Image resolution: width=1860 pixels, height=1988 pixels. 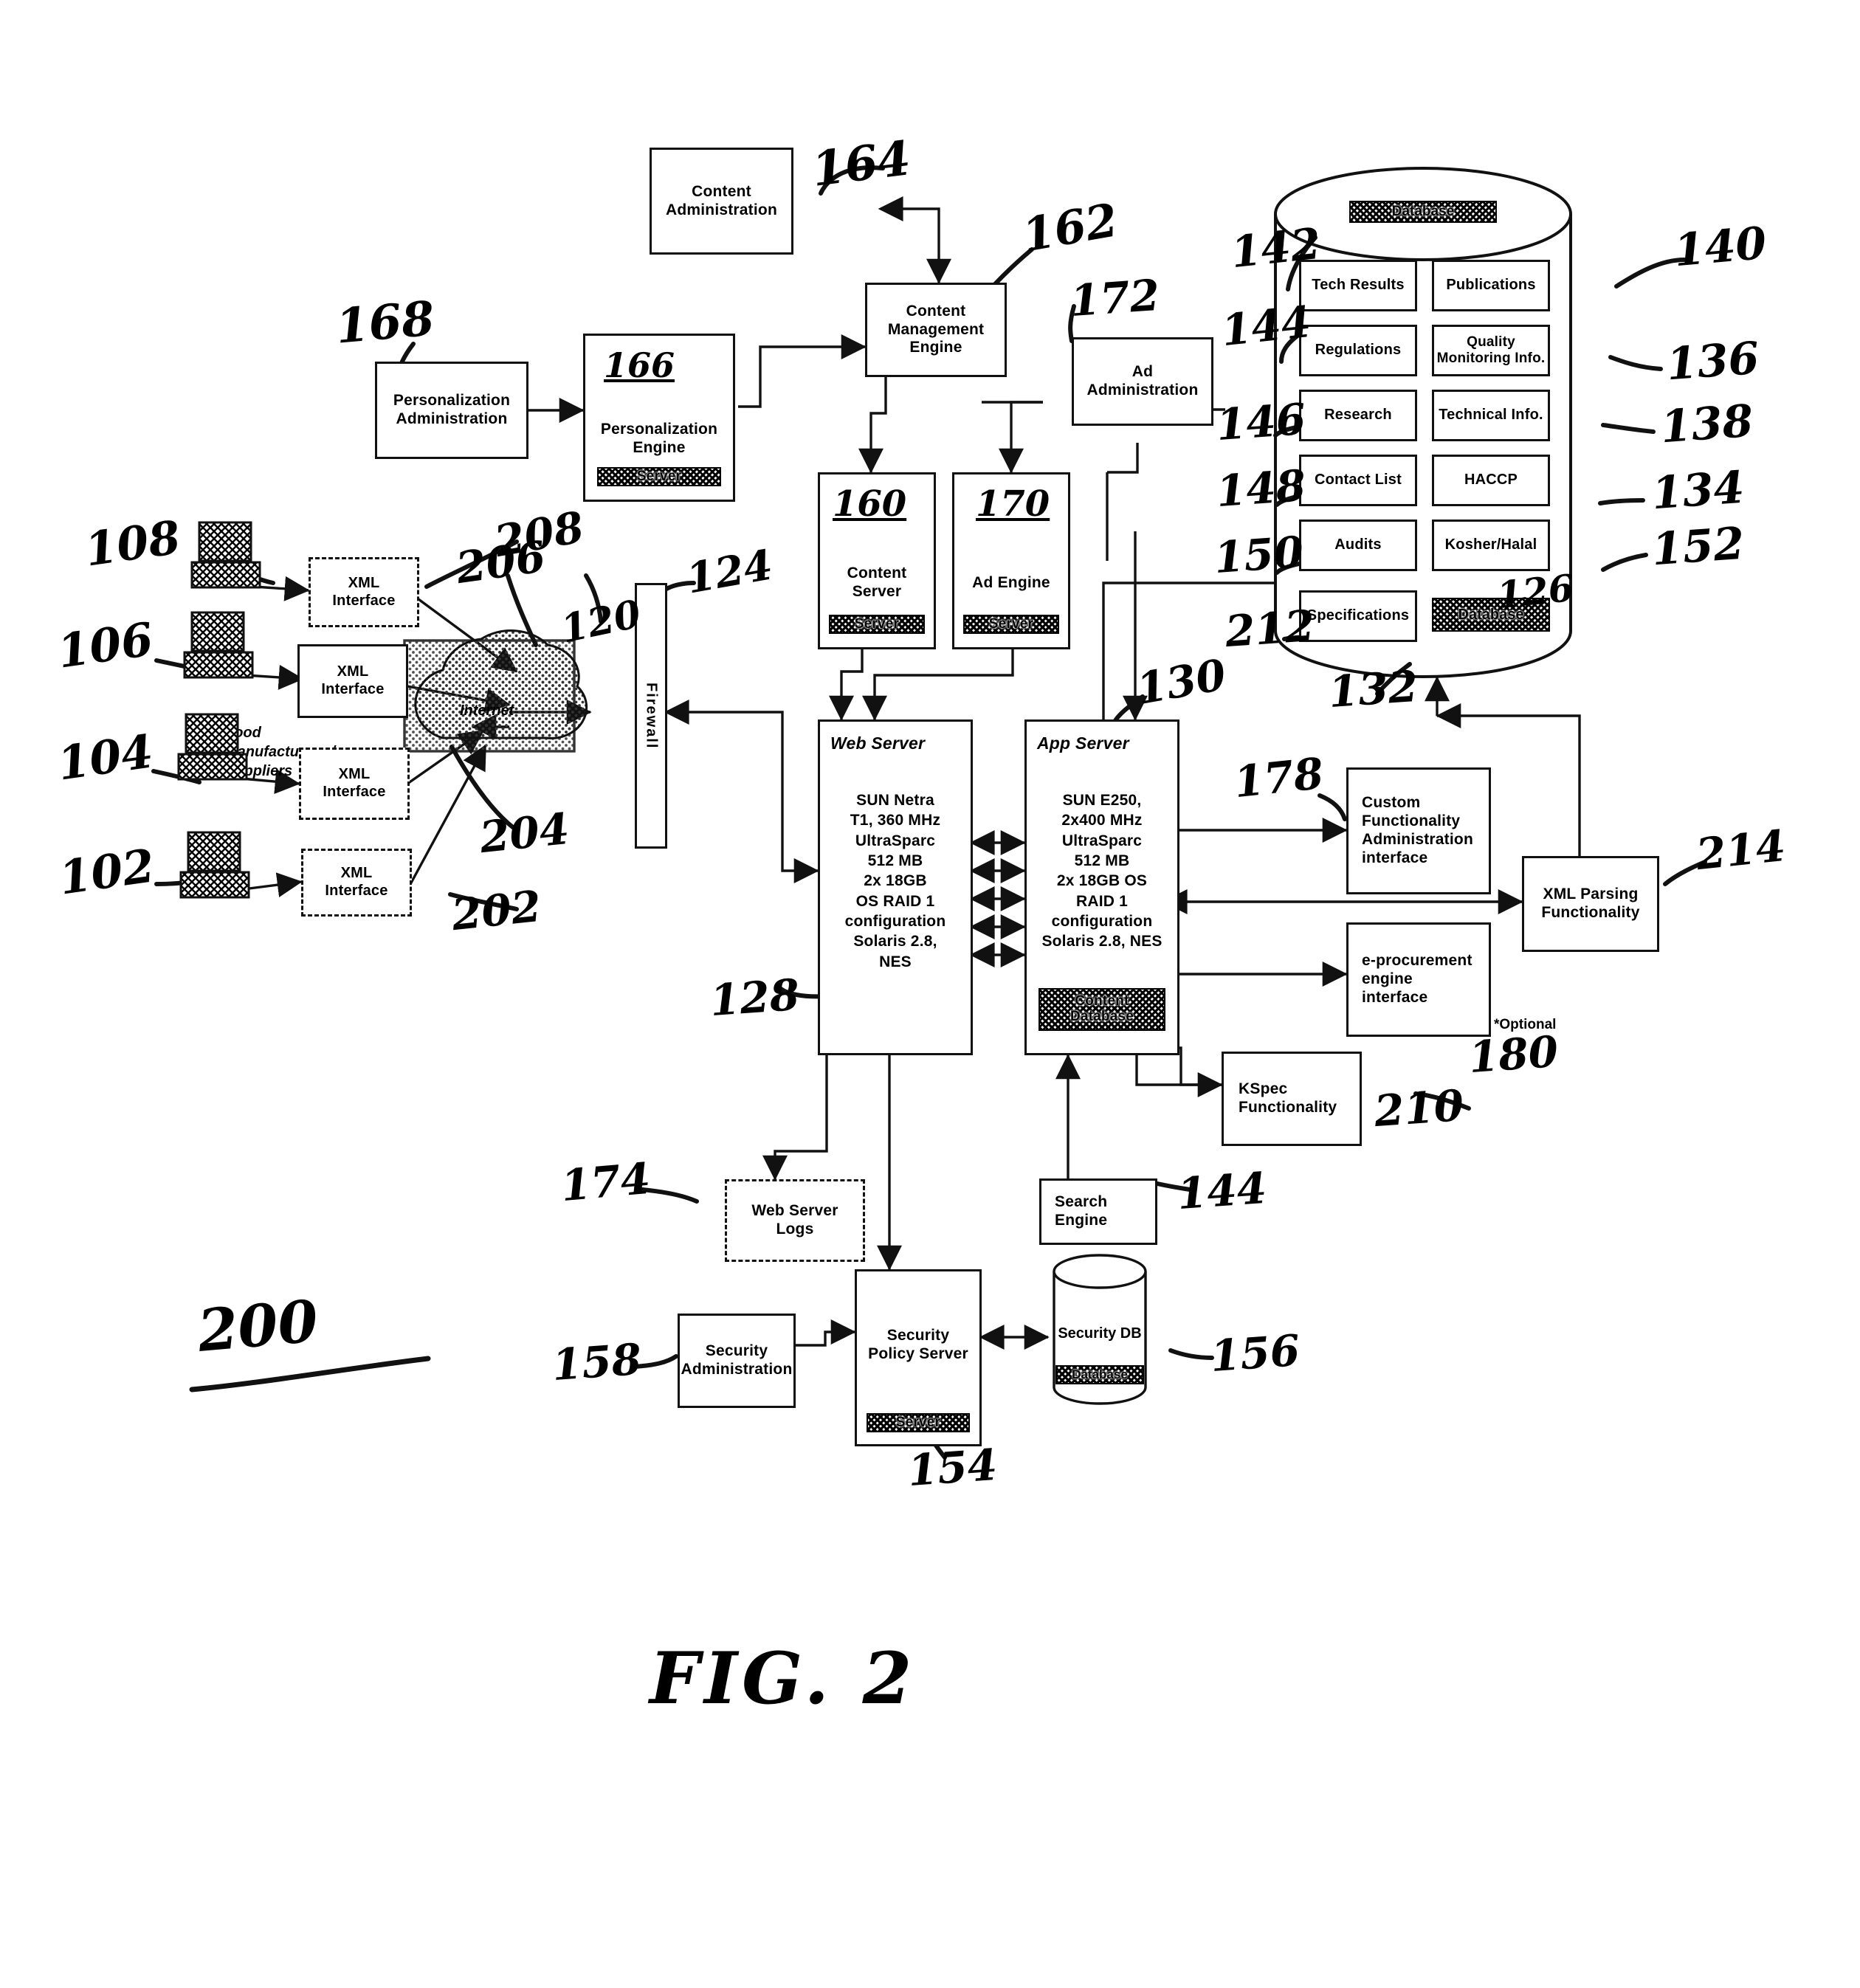 What do you see at coordinates (487, 711) in the screenshot?
I see `internet-cloud-label: Internet` at bounding box center [487, 711].